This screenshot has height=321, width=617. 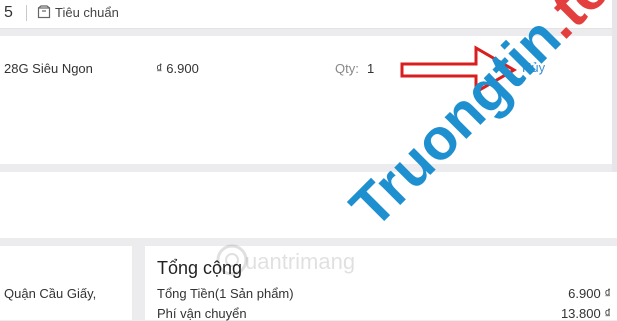 I want to click on quantity-label: Qty:, so click(x=347, y=68).